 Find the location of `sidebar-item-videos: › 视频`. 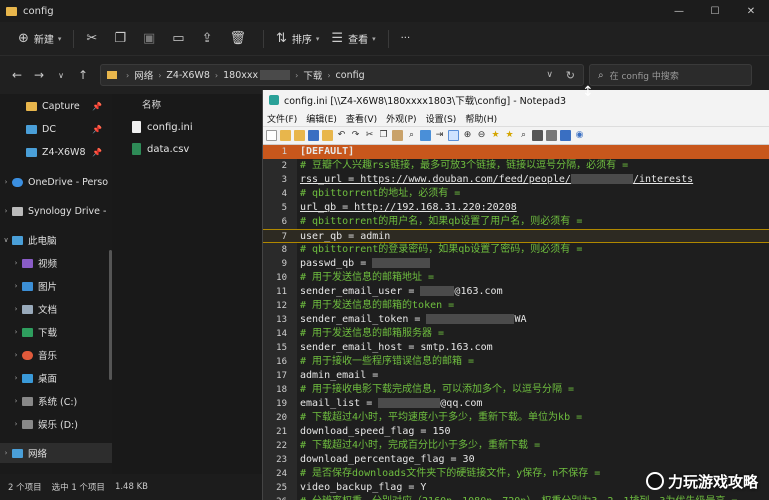

sidebar-item-videos: › 视频 is located at coordinates (56, 263).